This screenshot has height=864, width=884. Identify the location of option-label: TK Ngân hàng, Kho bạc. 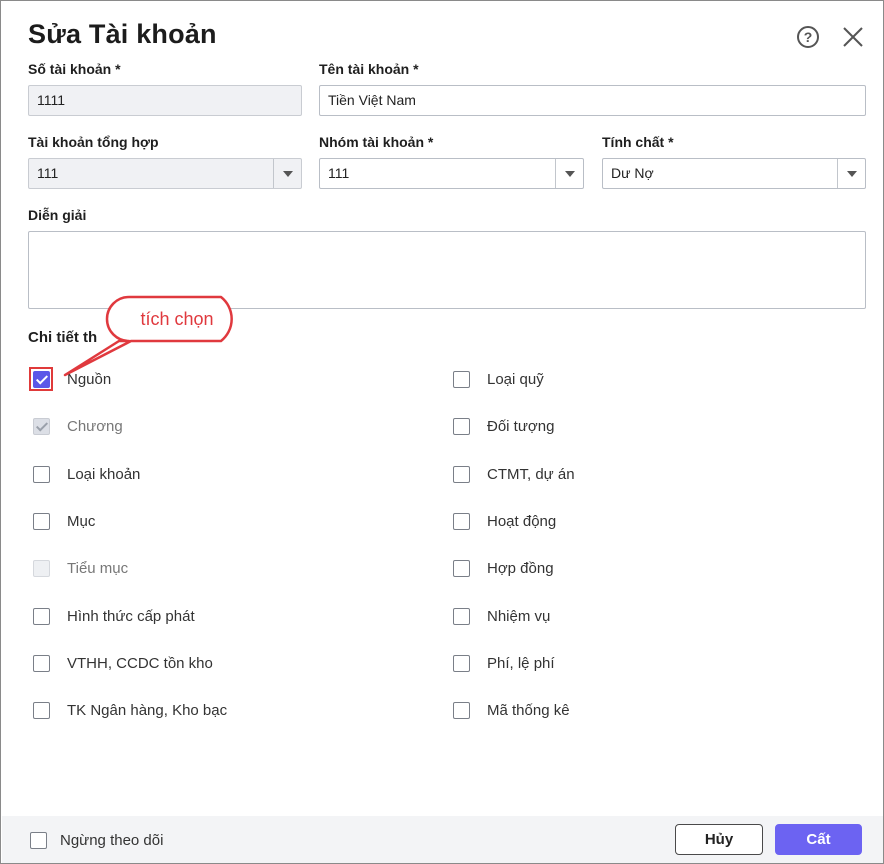
(147, 710).